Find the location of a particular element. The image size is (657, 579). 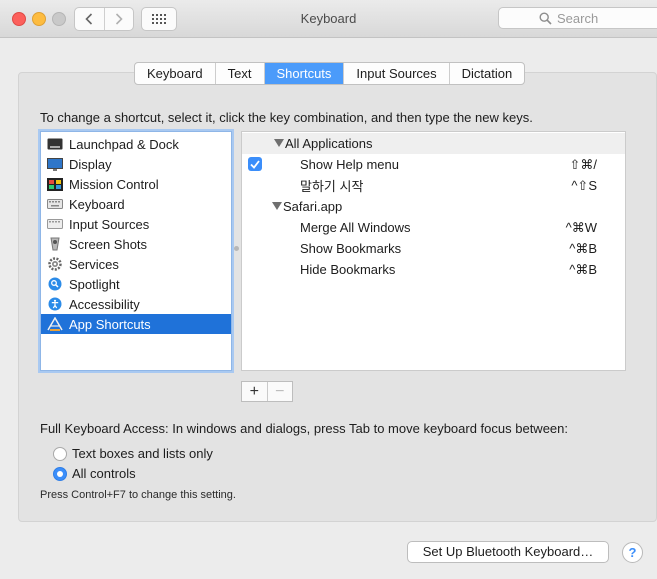

tab-text: Text is located at coordinates (239, 73).